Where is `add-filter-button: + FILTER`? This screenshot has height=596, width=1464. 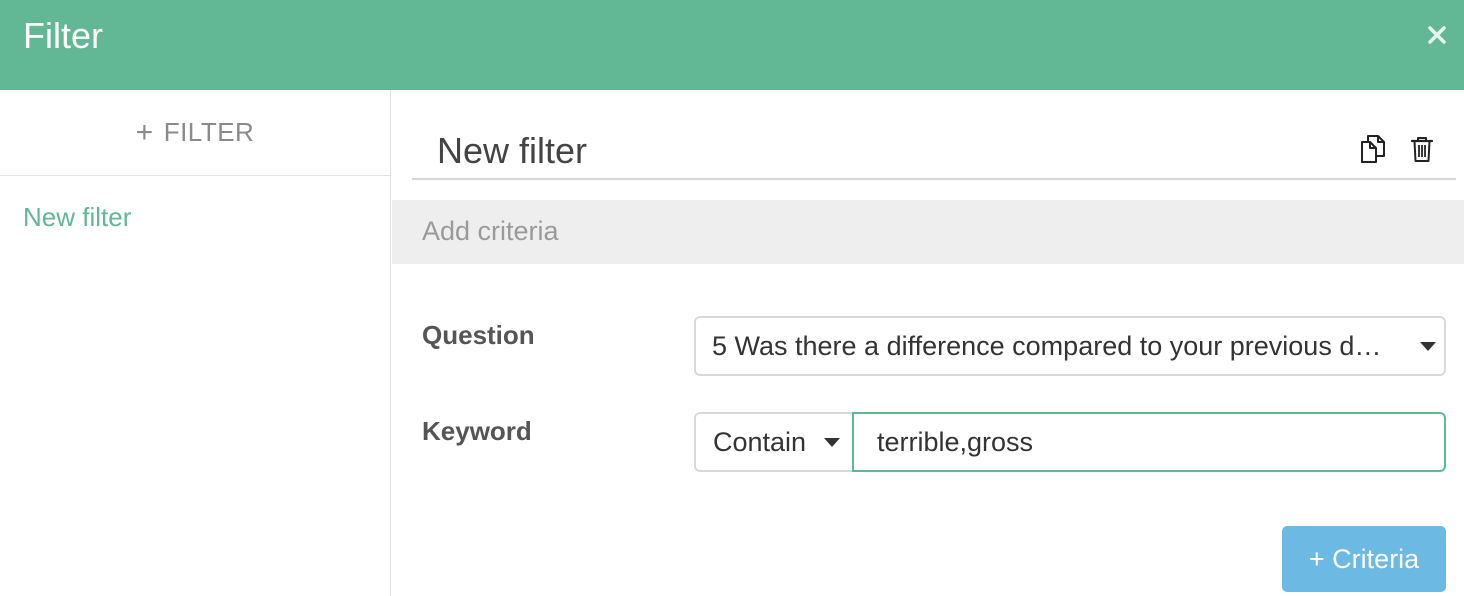 add-filter-button: + FILTER is located at coordinates (195, 133).